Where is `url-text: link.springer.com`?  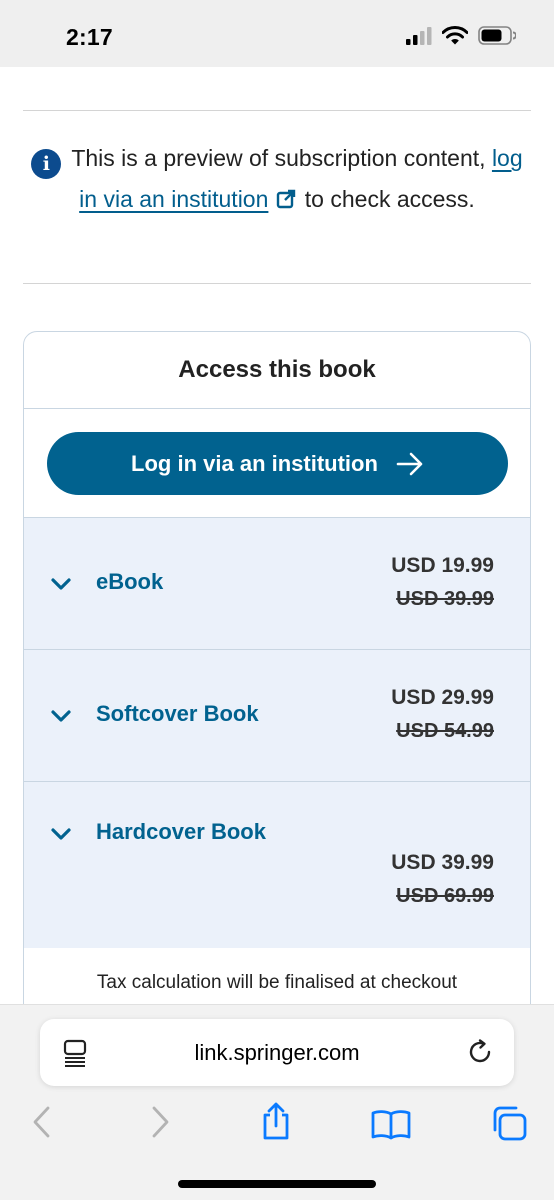
url-text: link.springer.com is located at coordinates (277, 1052).